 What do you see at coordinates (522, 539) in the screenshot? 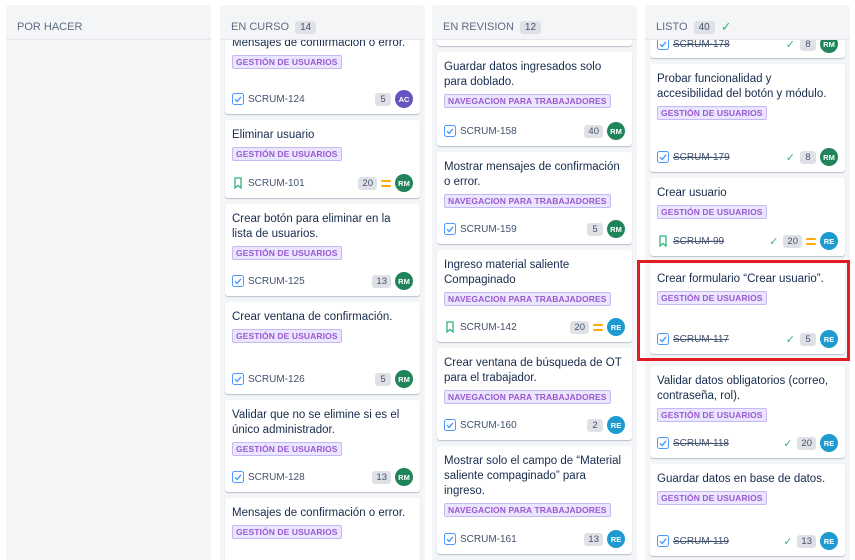
I see `issue-key: SCRUM-161` at bounding box center [522, 539].